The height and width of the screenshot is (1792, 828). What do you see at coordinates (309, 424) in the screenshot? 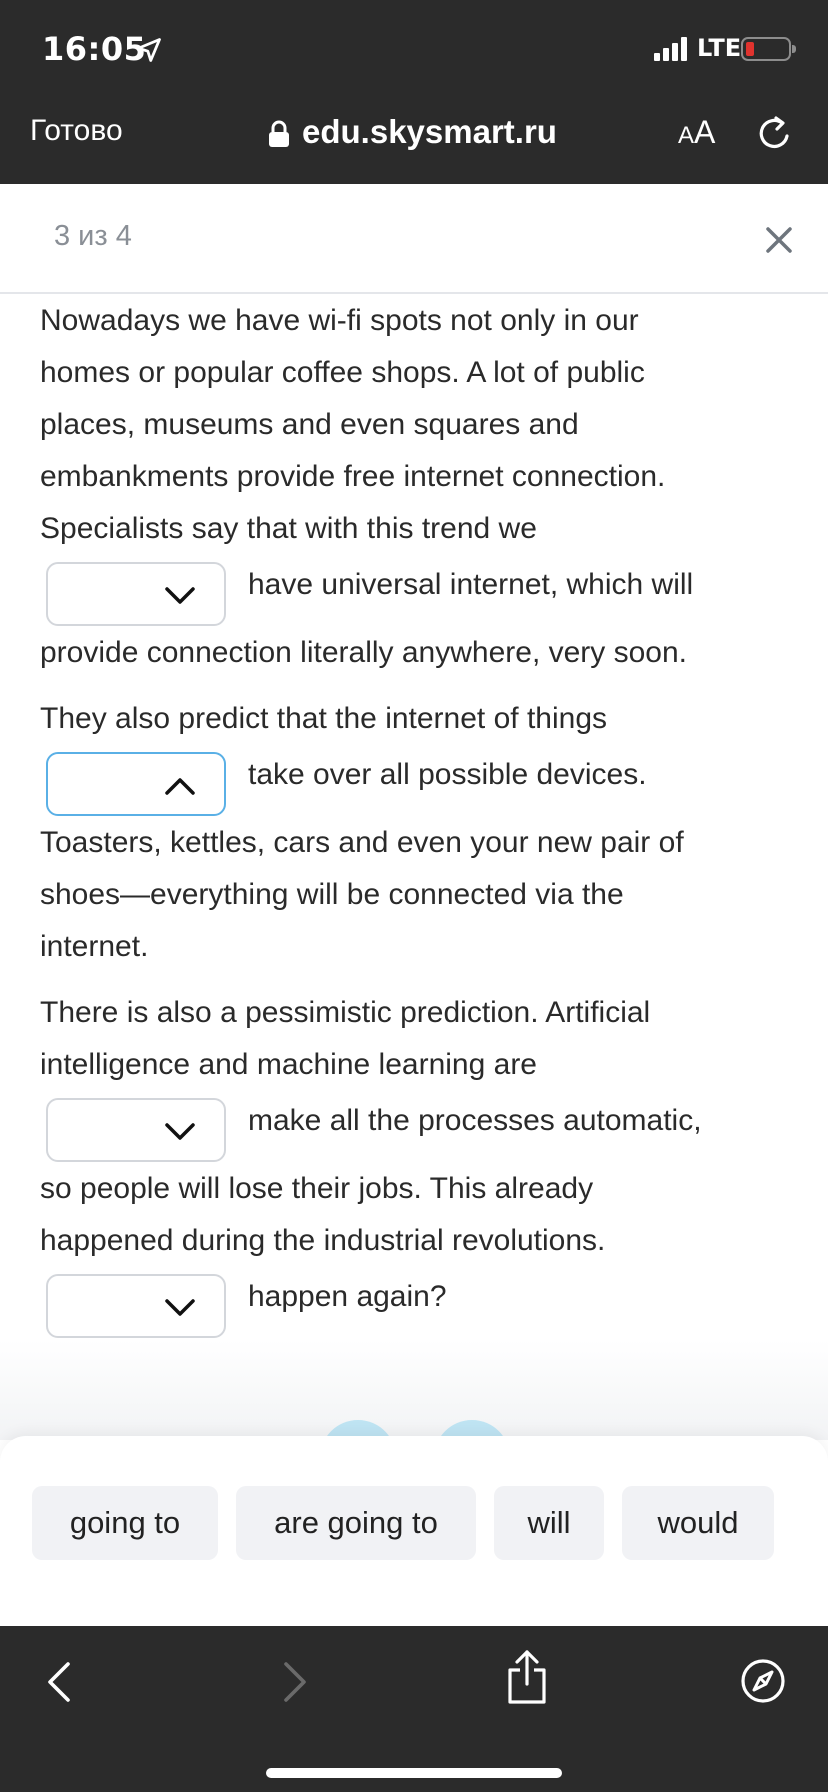
I see `text-line: places, museums and even squares and` at bounding box center [309, 424].